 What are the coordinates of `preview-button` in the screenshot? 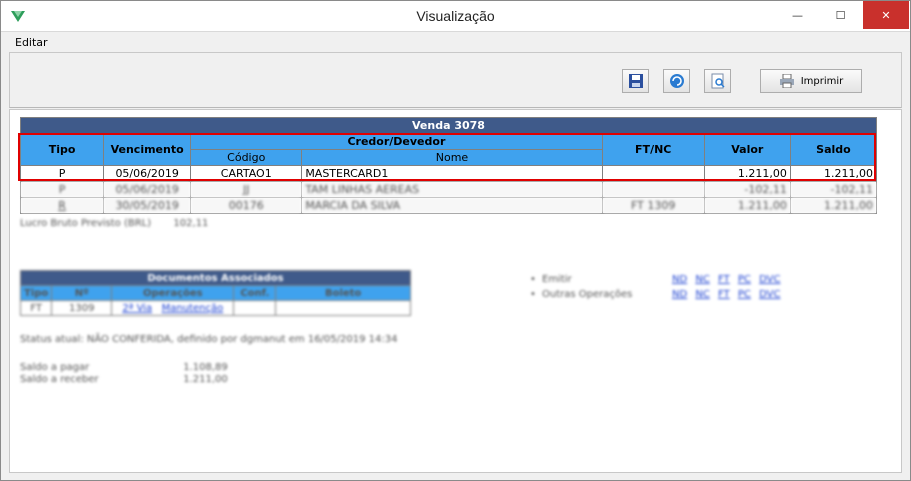 It's located at (717, 81).